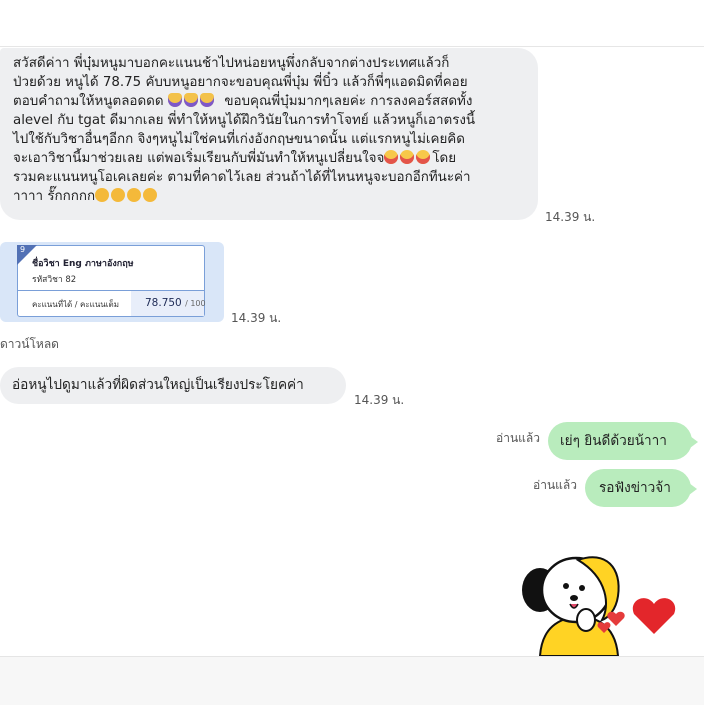 The height and width of the screenshot is (705, 704). Describe the element at coordinates (641, 488) in the screenshot. I see `sent-message-bubble: รอฟังข่าวจ้า` at that location.